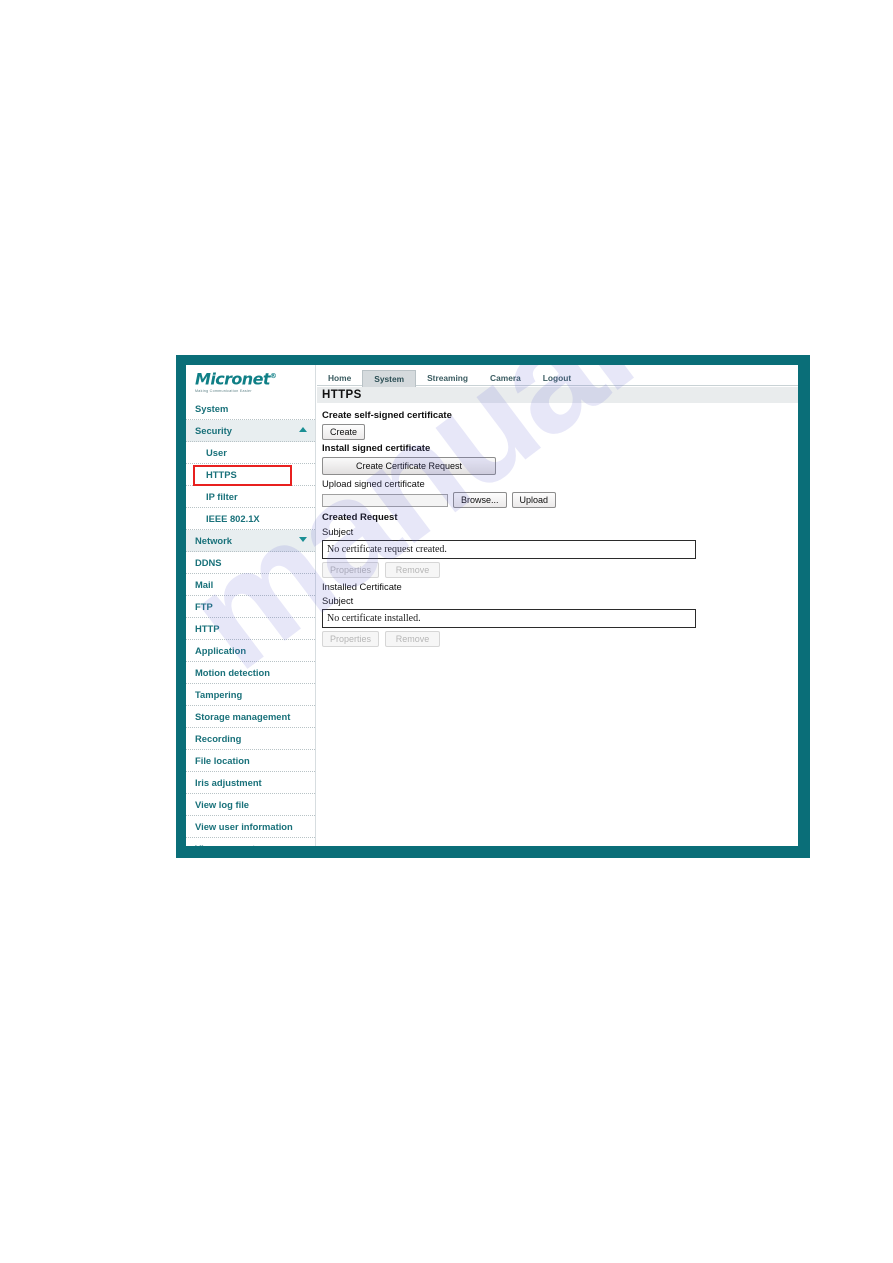 Image resolution: width=893 pixels, height=1263 pixels. What do you see at coordinates (207, 628) in the screenshot?
I see `sidebar-item-label: HTTP` at bounding box center [207, 628].